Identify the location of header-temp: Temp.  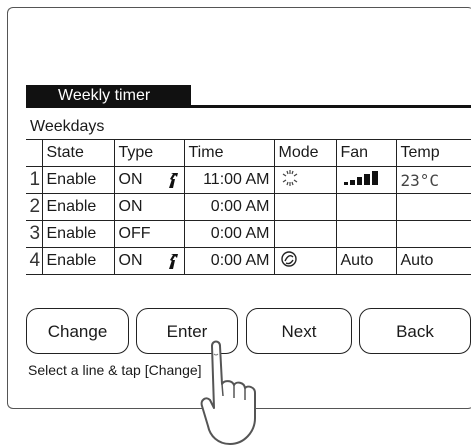
(433, 153).